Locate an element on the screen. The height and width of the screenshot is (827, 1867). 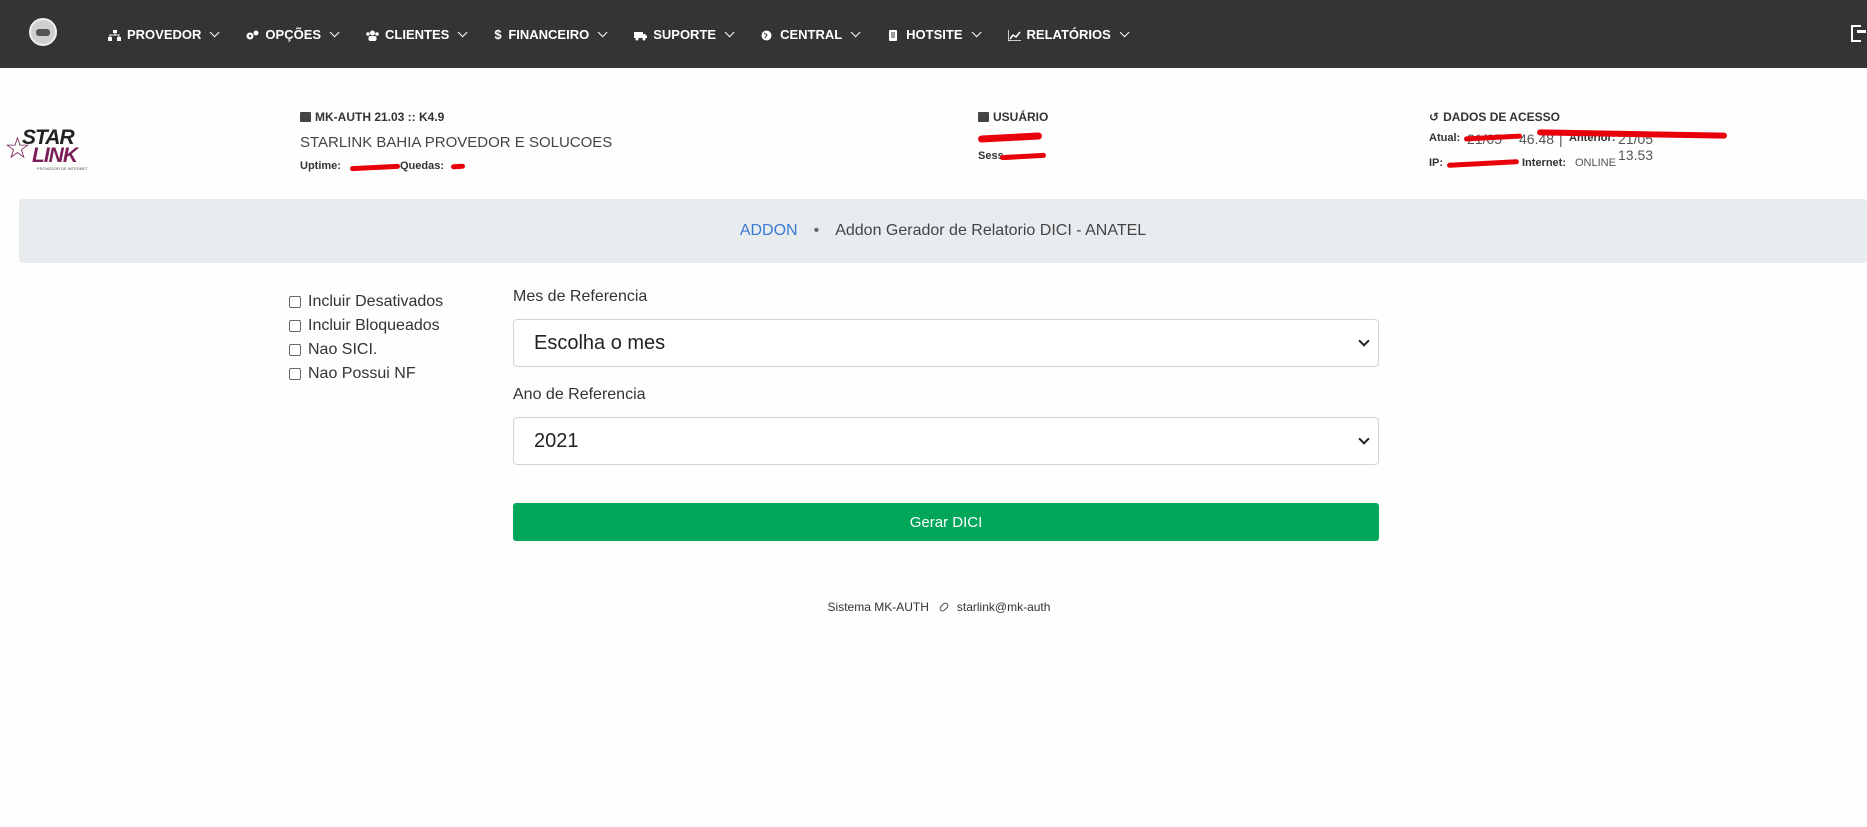
system-version: MK-AUTH 21.03 :: K4.9 is located at coordinates (456, 117).